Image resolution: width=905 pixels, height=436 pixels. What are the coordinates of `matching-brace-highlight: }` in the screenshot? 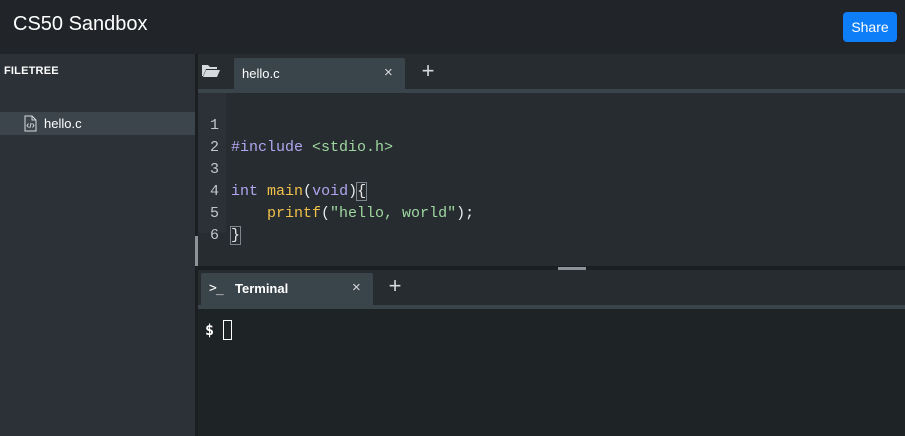 It's located at (235, 235).